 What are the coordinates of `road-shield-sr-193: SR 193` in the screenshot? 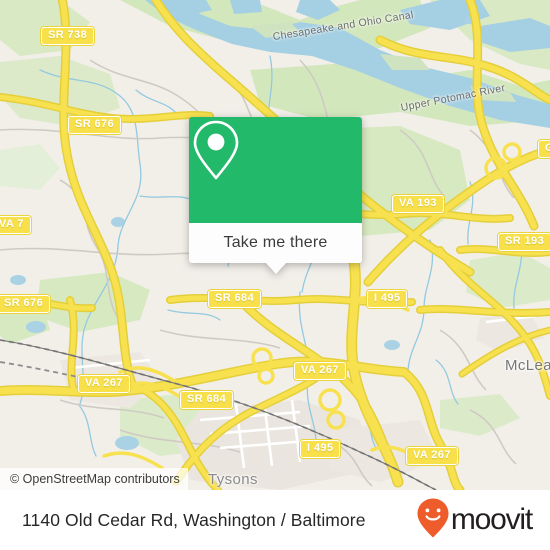 It's located at (524, 242).